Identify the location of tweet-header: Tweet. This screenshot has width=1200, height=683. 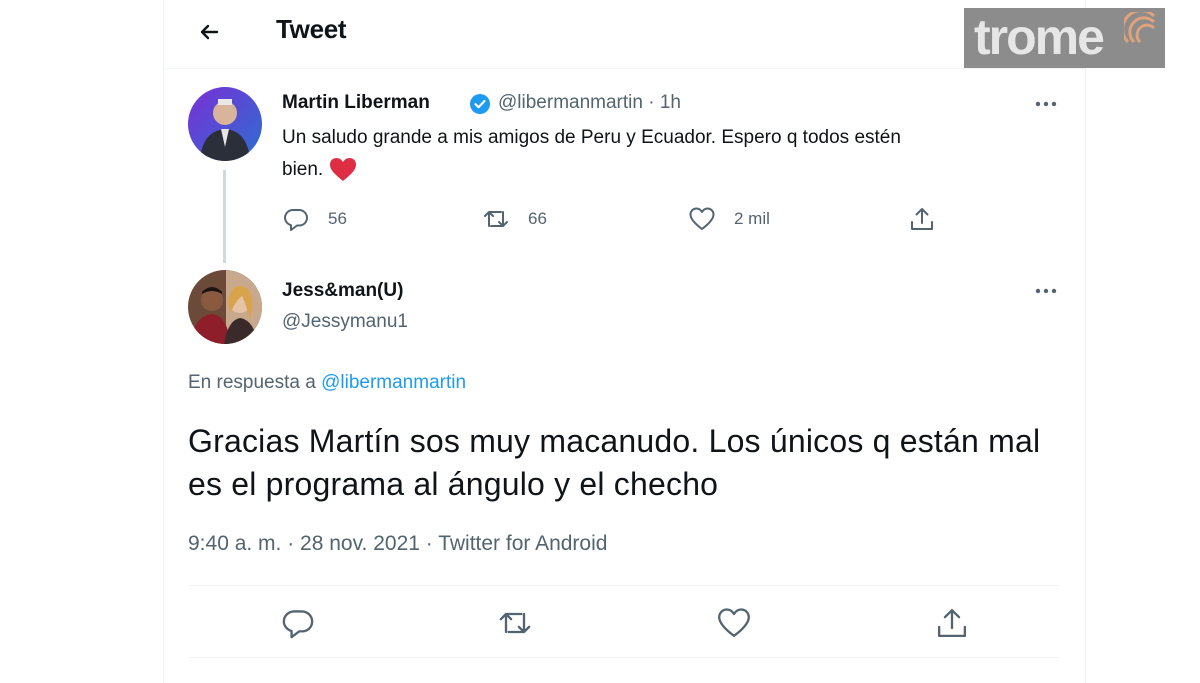
(624, 34).